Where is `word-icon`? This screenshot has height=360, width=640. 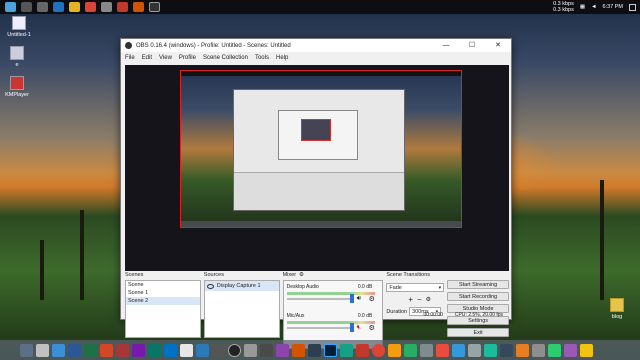
word-icon is located at coordinates (74, 350).